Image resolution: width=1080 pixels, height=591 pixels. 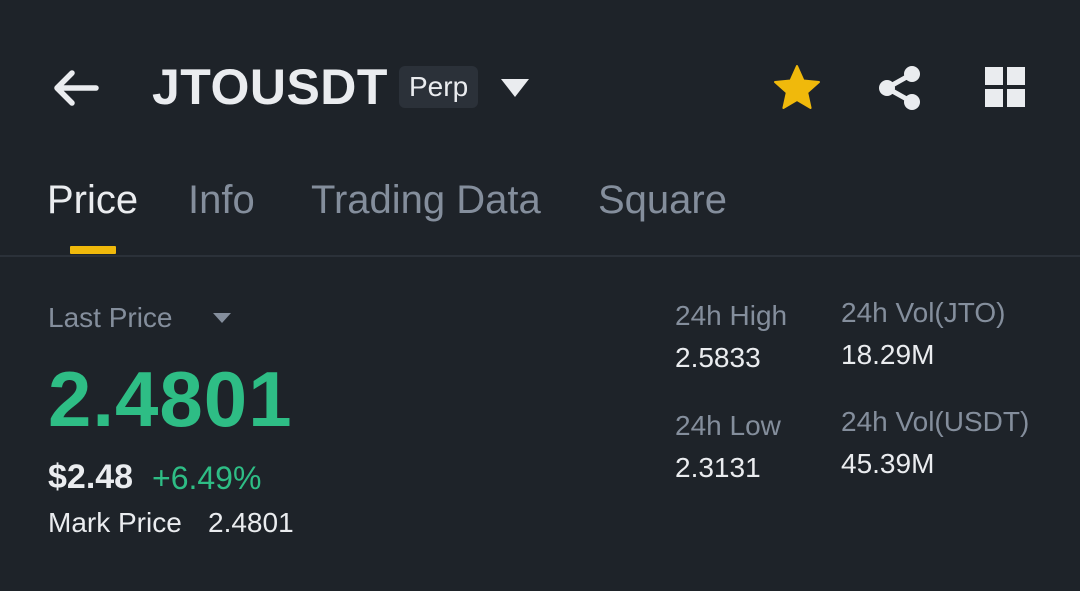 I want to click on layout-grid-button, so click(x=1005, y=87).